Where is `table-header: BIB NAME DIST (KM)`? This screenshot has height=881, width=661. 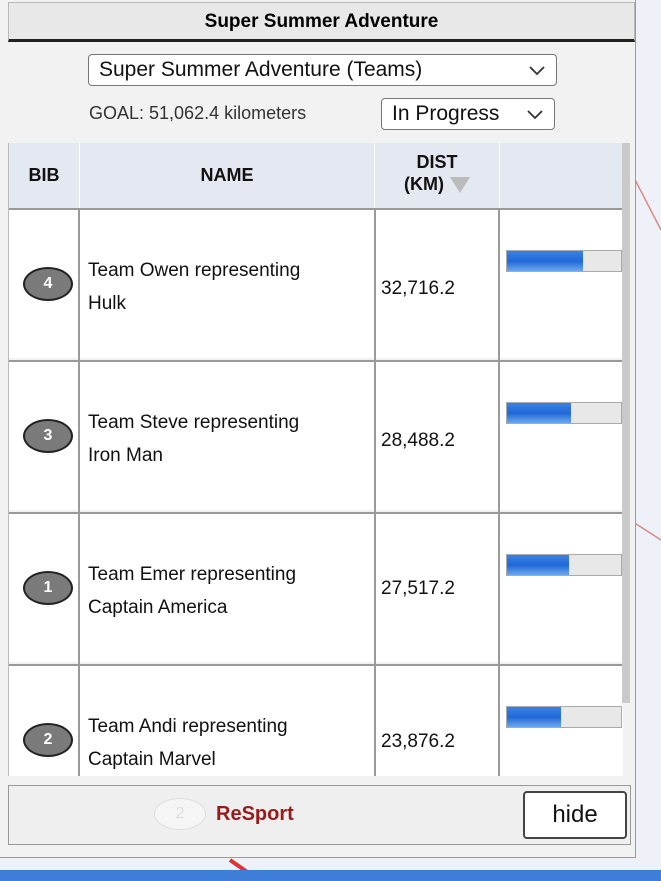
table-header: BIB NAME DIST (KM) is located at coordinates (316, 175).